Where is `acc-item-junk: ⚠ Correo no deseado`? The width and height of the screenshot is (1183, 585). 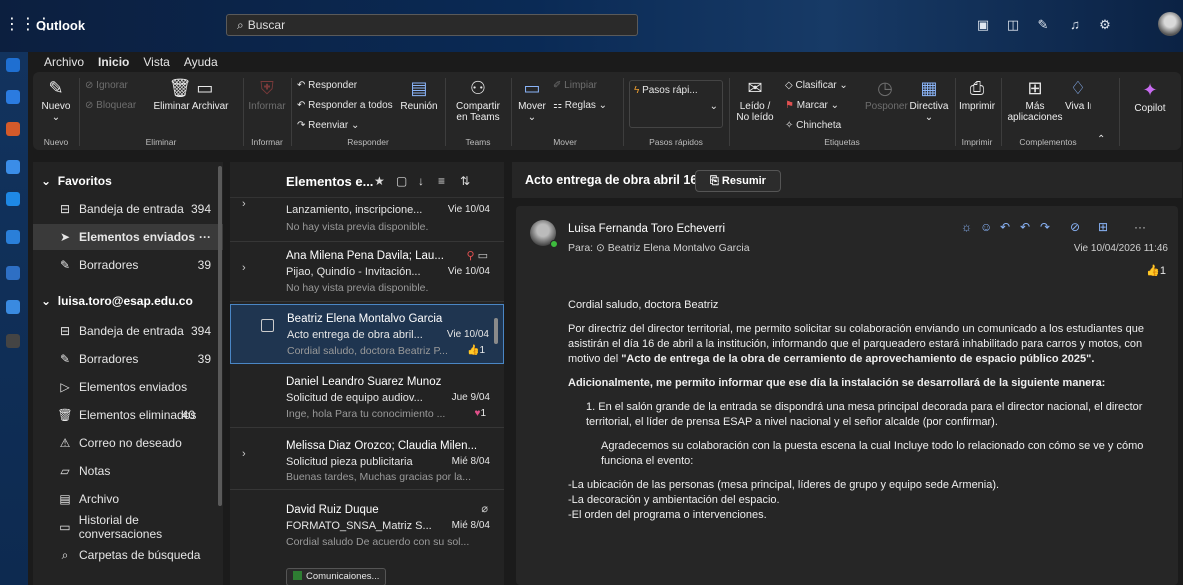
acc-item-junk: ⚠ Correo no deseado is located at coordinates (128, 443).